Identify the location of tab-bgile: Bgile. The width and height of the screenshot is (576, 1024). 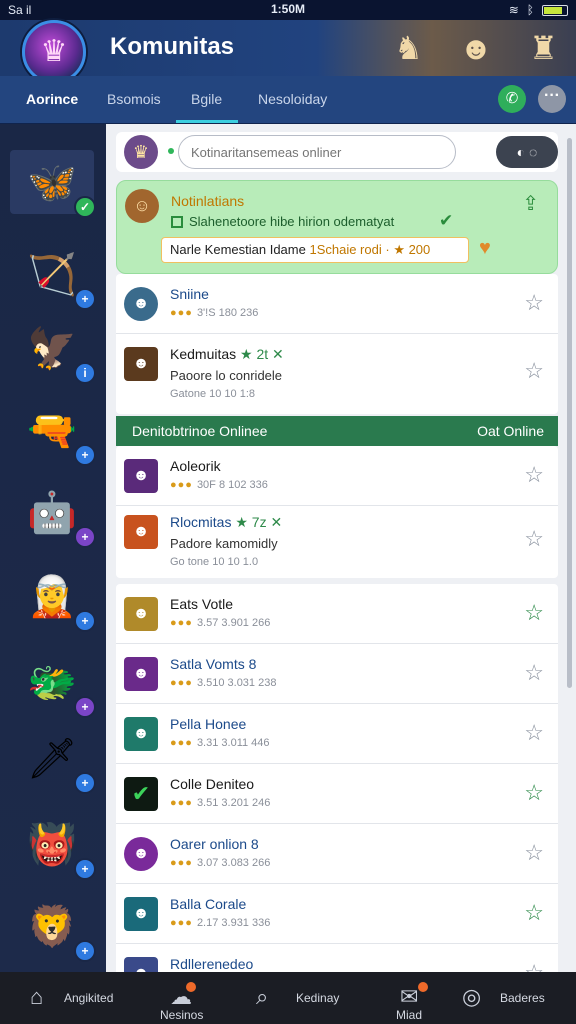
(206, 99).